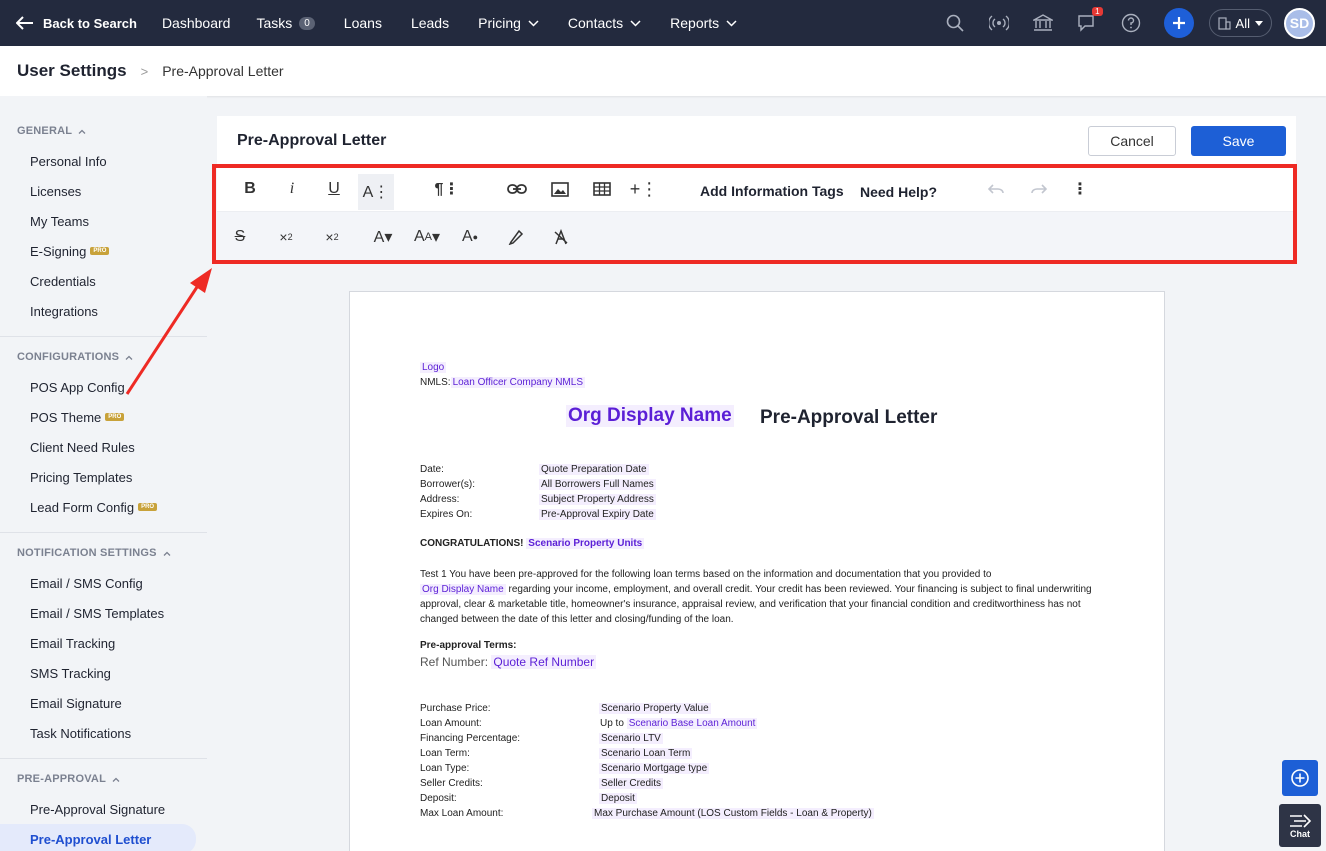 The height and width of the screenshot is (851, 1326). Describe the element at coordinates (103, 221) in the screenshot. I see `sidebar-item-my-teams: My Teams` at that location.